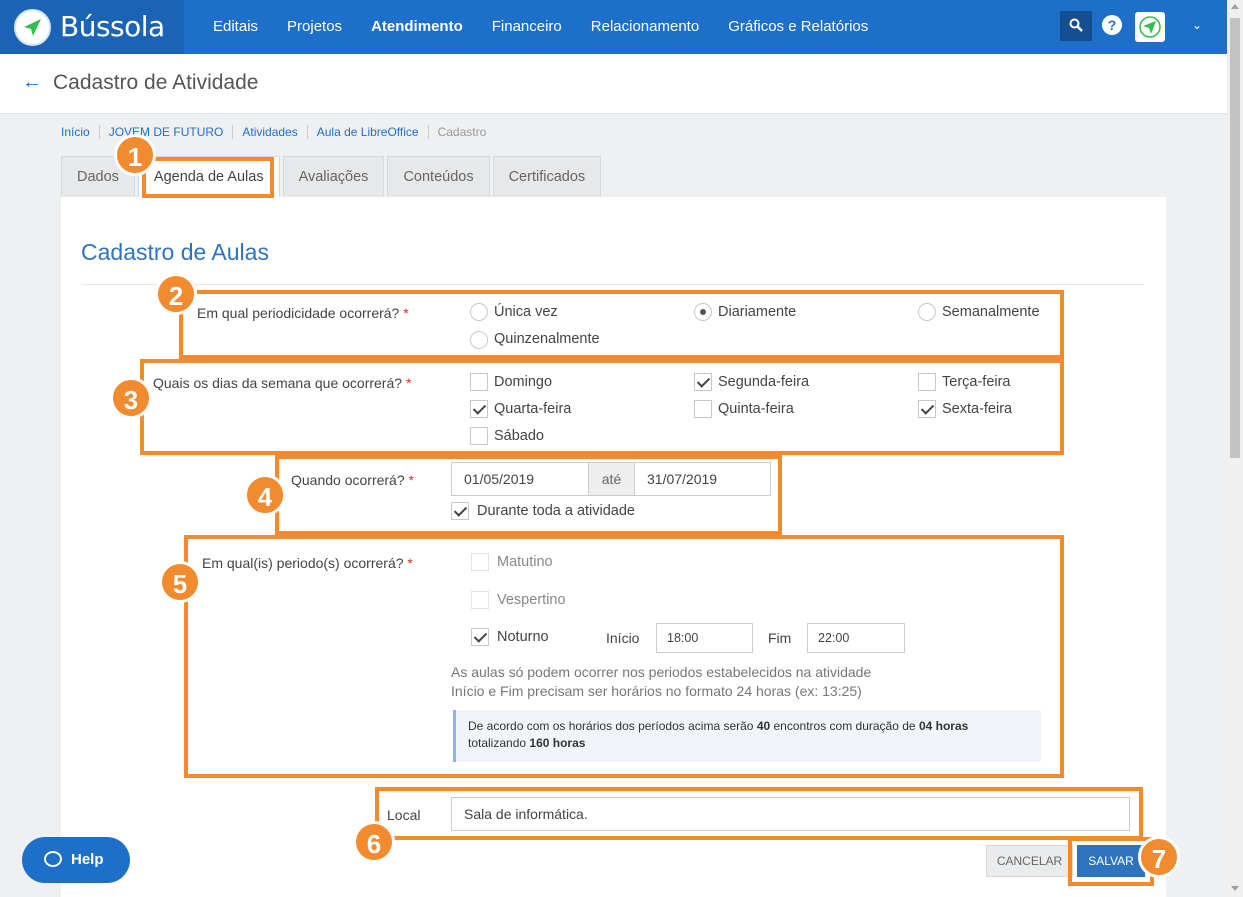 The height and width of the screenshot is (897, 1243). What do you see at coordinates (135, 155) in the screenshot?
I see `annotation-badge-1: 1` at bounding box center [135, 155].